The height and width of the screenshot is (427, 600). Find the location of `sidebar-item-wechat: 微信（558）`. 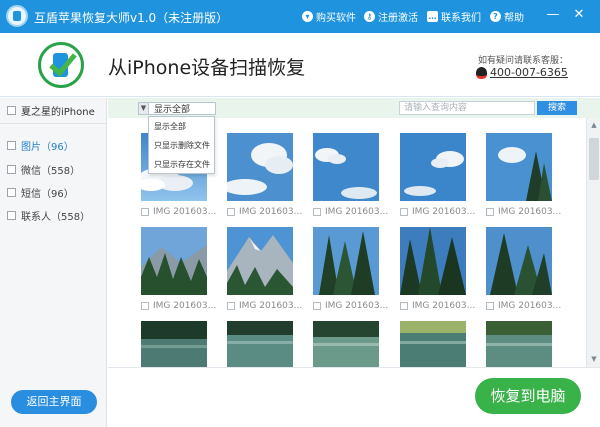

sidebar-item-wechat: 微信（558） is located at coordinates (43, 169).